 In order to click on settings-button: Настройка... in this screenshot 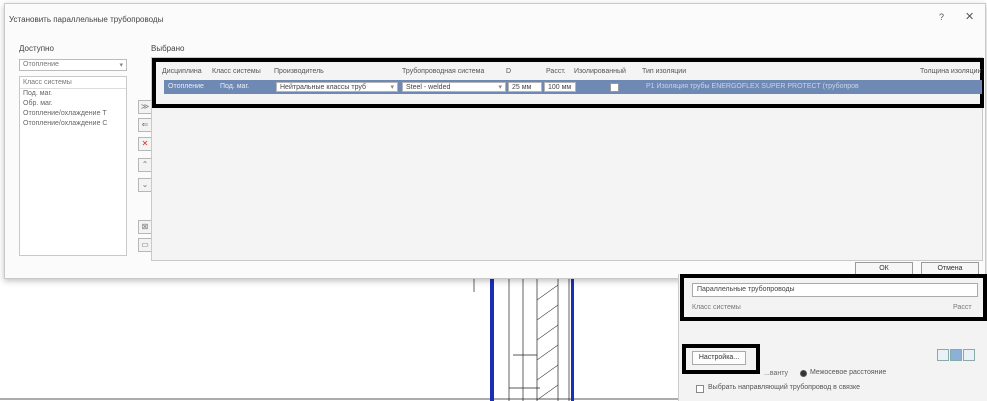, I will do `click(719, 358)`.